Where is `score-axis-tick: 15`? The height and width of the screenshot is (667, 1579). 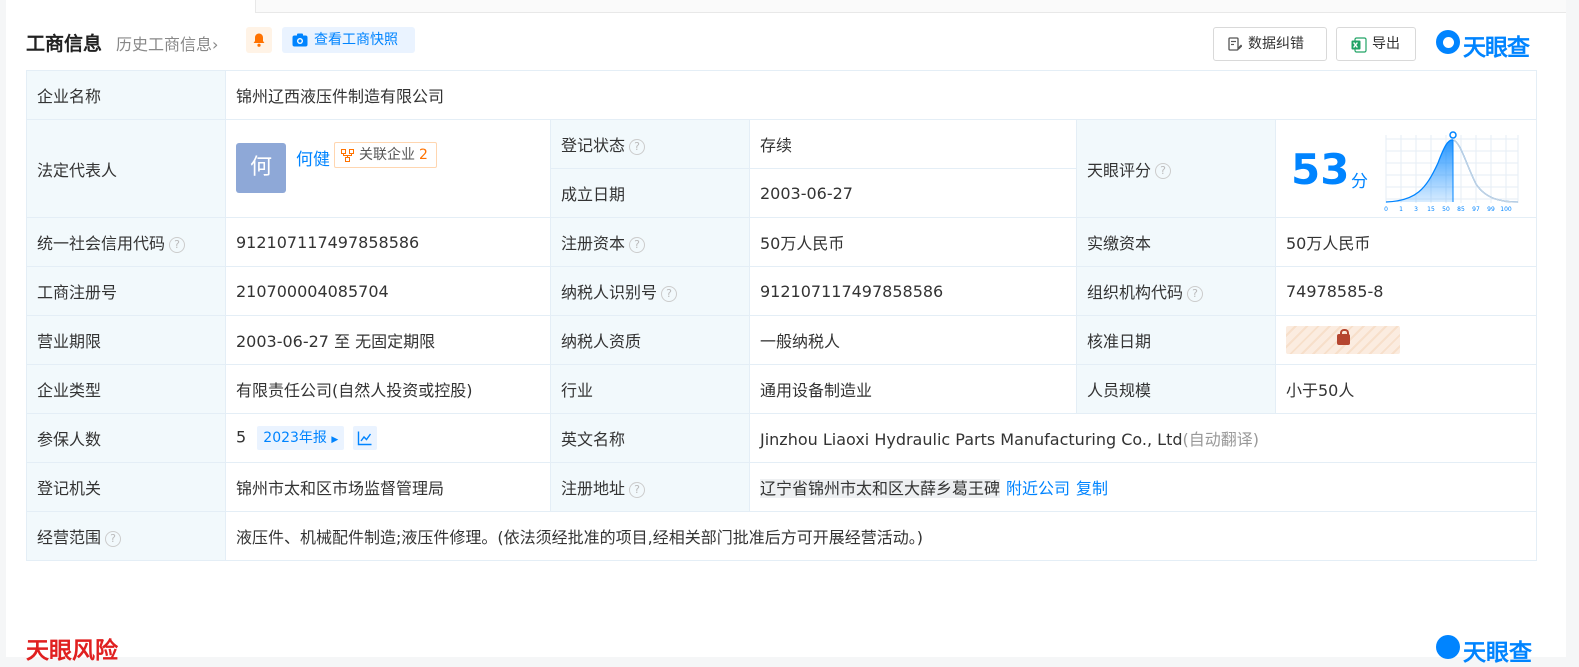 score-axis-tick: 15 is located at coordinates (1431, 209).